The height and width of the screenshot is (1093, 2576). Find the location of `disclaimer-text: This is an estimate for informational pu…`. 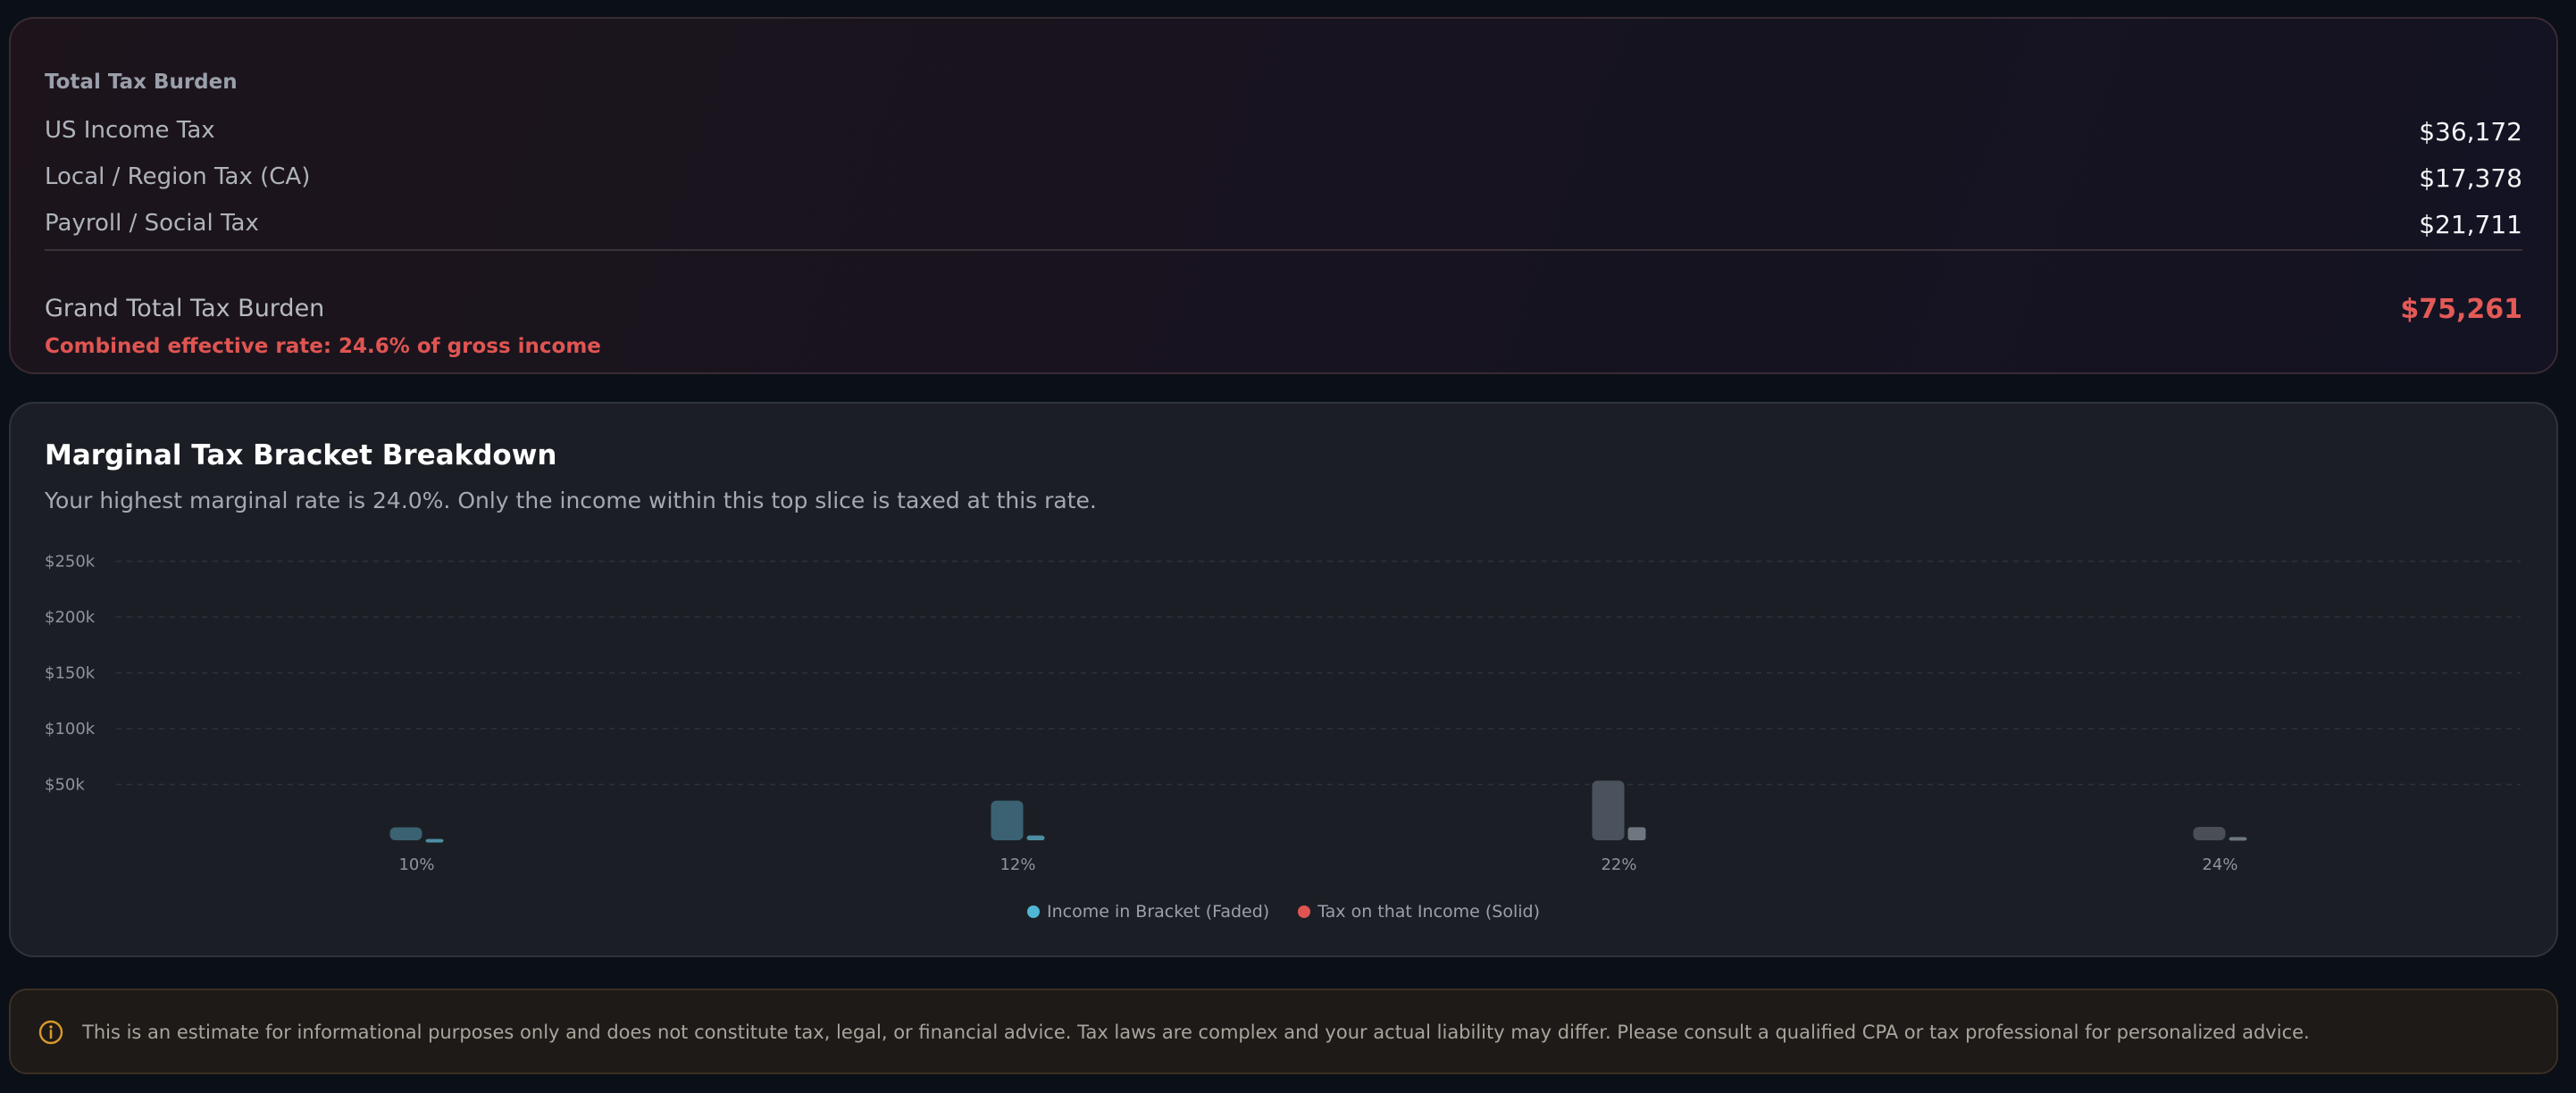

disclaimer-text: This is an estimate for informational pu… is located at coordinates (1196, 1032).